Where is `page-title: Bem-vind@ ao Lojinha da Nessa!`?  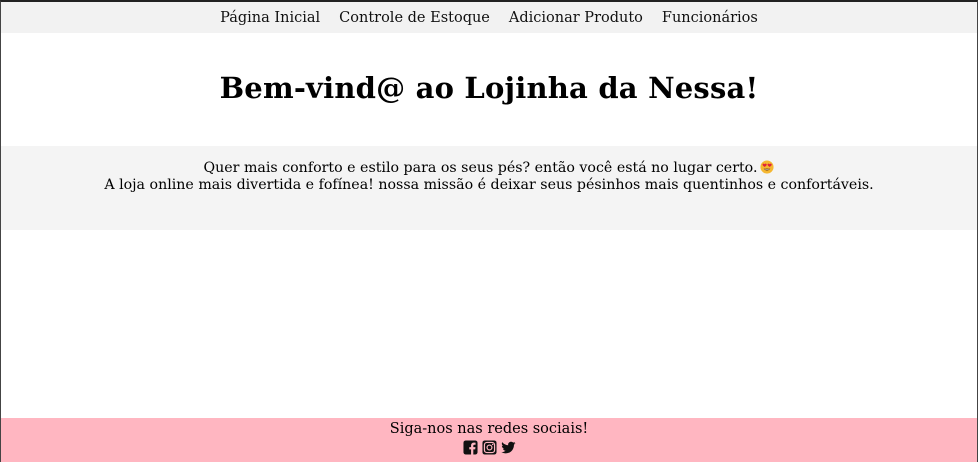 page-title: Bem-vind@ ao Lojinha da Nessa! is located at coordinates (489, 87).